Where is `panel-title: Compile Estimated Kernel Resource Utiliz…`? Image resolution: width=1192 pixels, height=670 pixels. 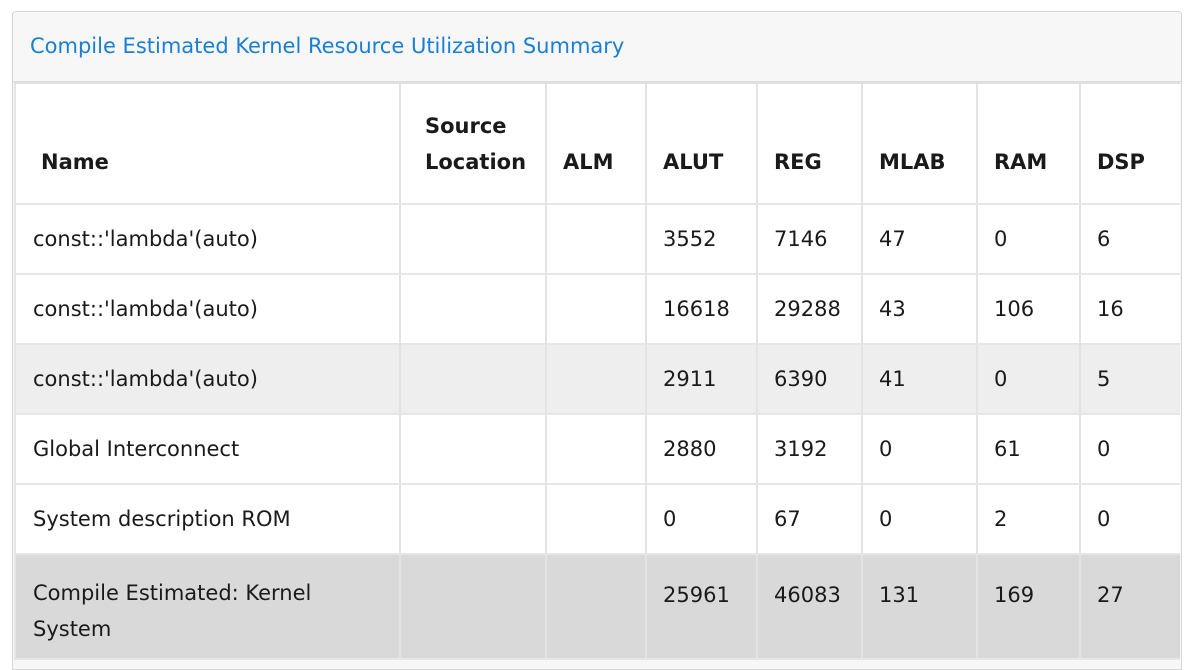
panel-title: Compile Estimated Kernel Resource Utiliz… is located at coordinates (327, 46).